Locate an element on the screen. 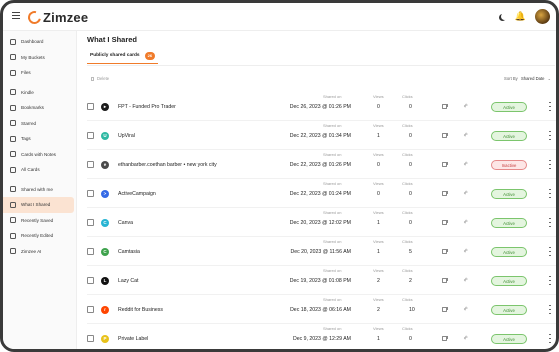 This screenshot has width=559, height=352. shared-on-value: Dec 9, 2023 @ 12:29 AM is located at coordinates (321, 339).